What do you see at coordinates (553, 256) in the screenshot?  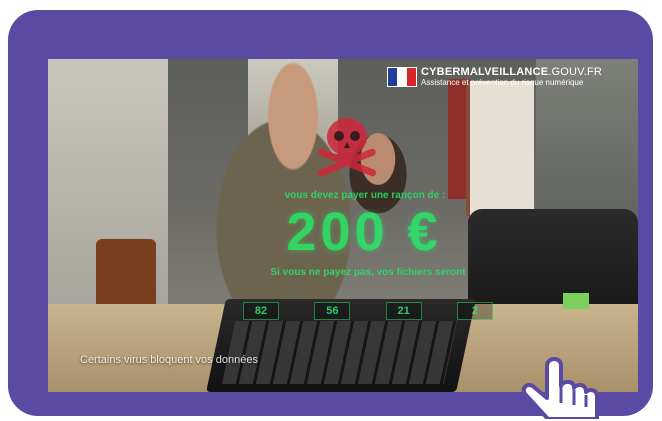 I see `sofa` at bounding box center [553, 256].